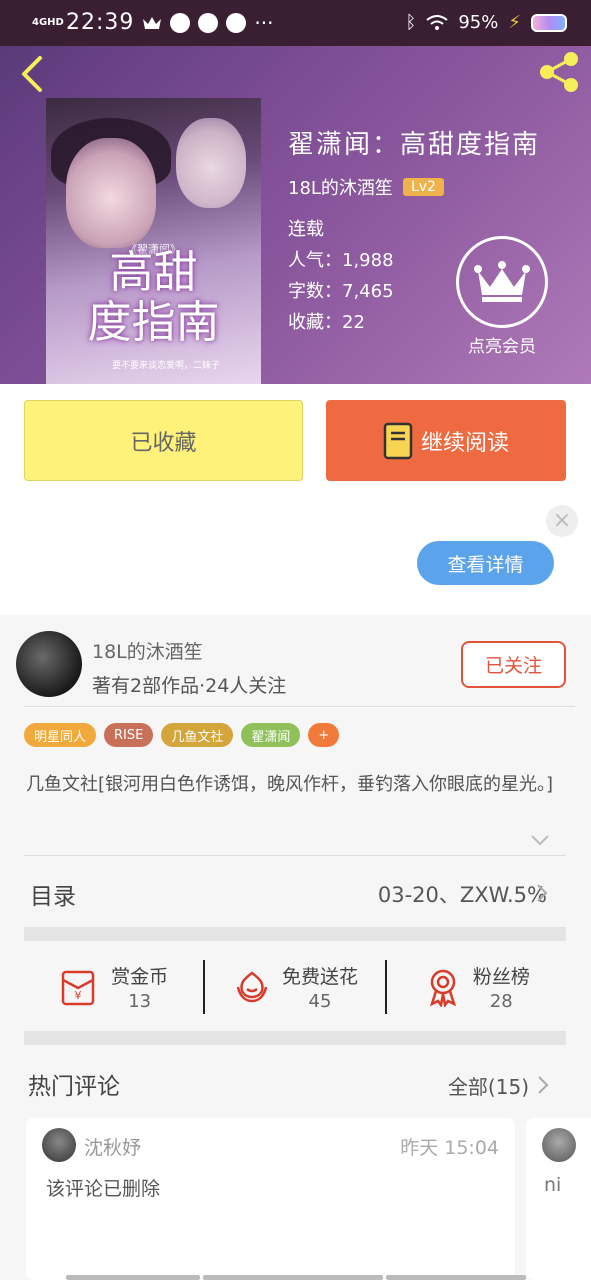  I want to click on author-stats: 著有2部作品·24人关注, so click(189, 686).